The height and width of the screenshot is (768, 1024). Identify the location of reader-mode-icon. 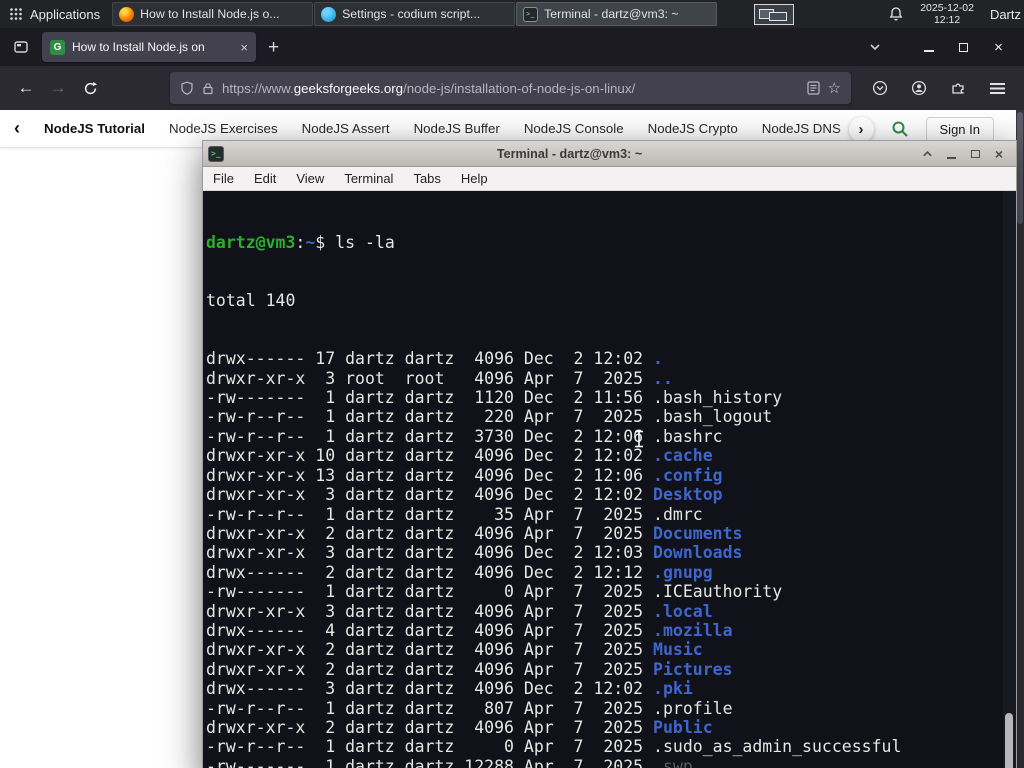
(813, 88).